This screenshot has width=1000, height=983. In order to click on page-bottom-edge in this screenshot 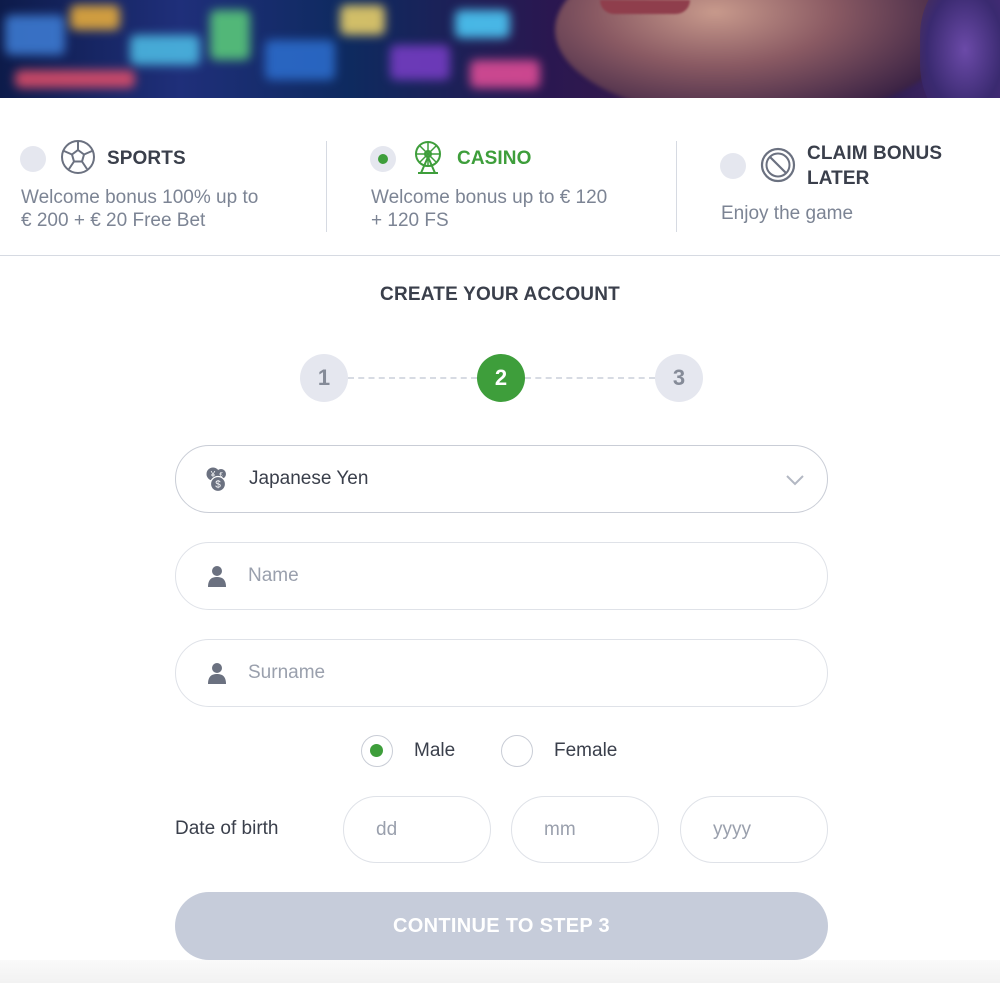, I will do `click(500, 971)`.